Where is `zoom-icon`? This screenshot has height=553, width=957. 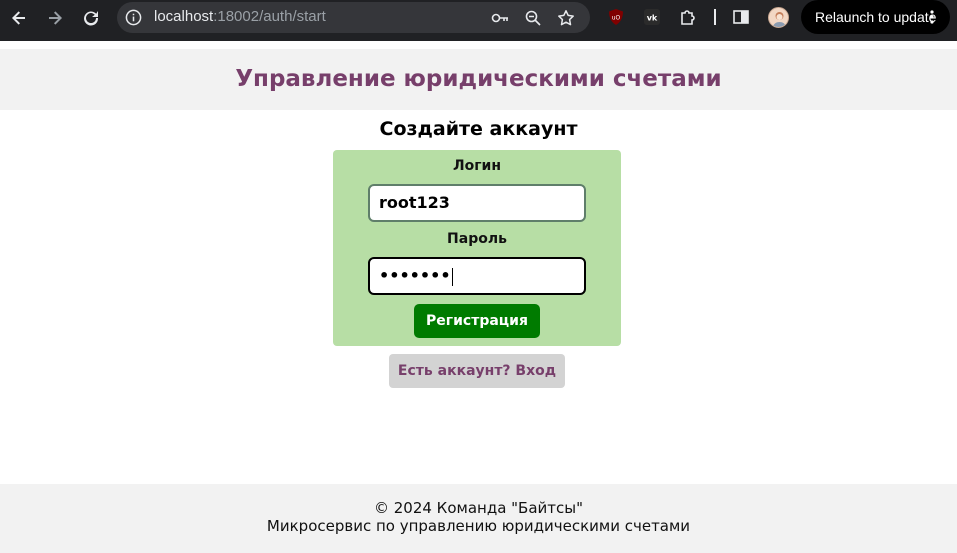
zoom-icon is located at coordinates (533, 18).